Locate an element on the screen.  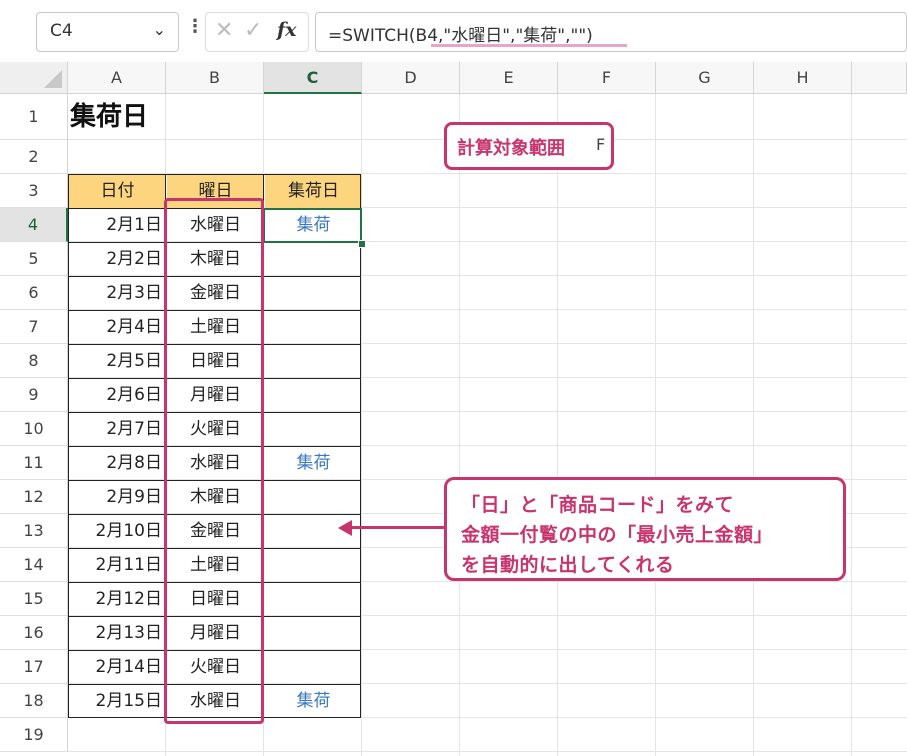
column-f-header-peek: F is located at coordinates (601, 144).